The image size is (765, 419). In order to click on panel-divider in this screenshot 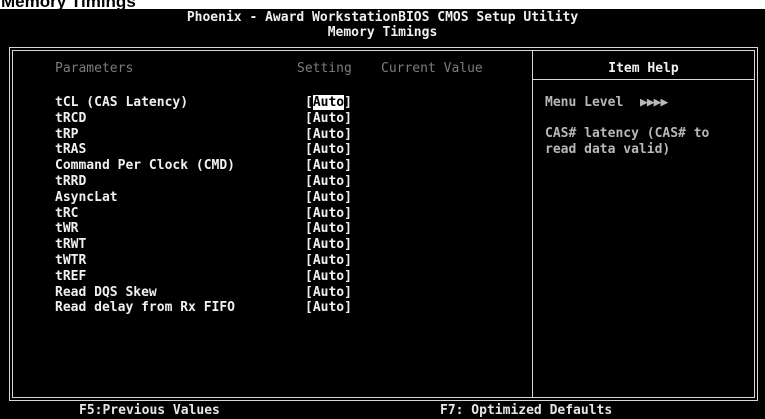, I will do `click(532, 224)`.